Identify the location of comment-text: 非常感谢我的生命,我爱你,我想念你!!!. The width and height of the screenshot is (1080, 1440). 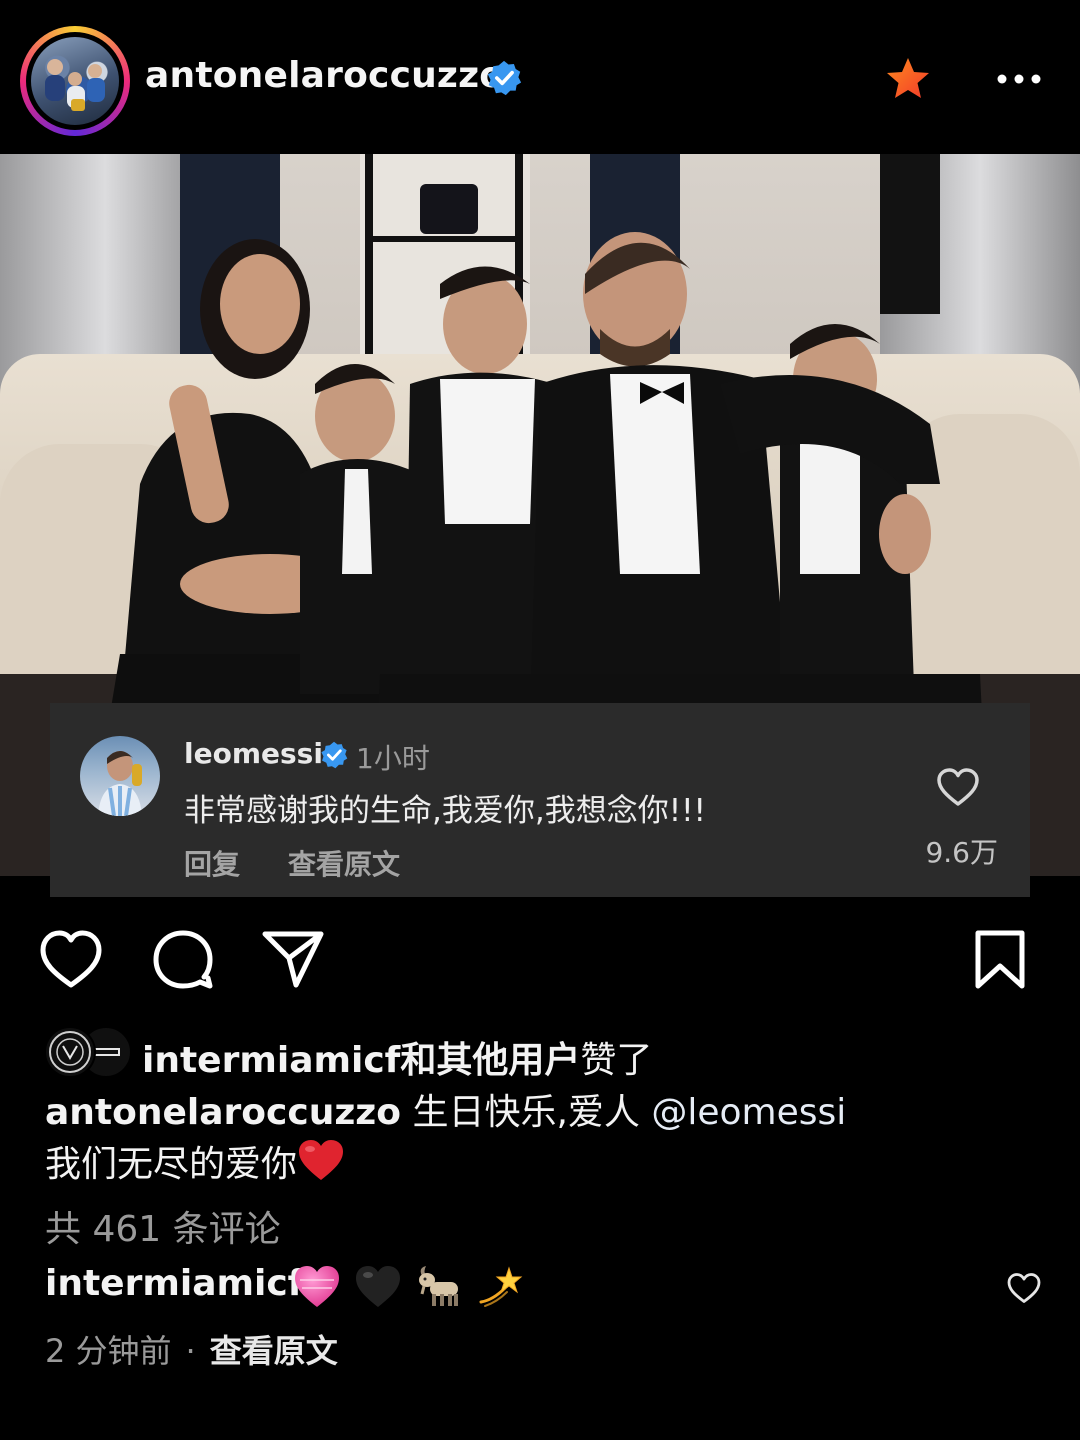
(445, 811).